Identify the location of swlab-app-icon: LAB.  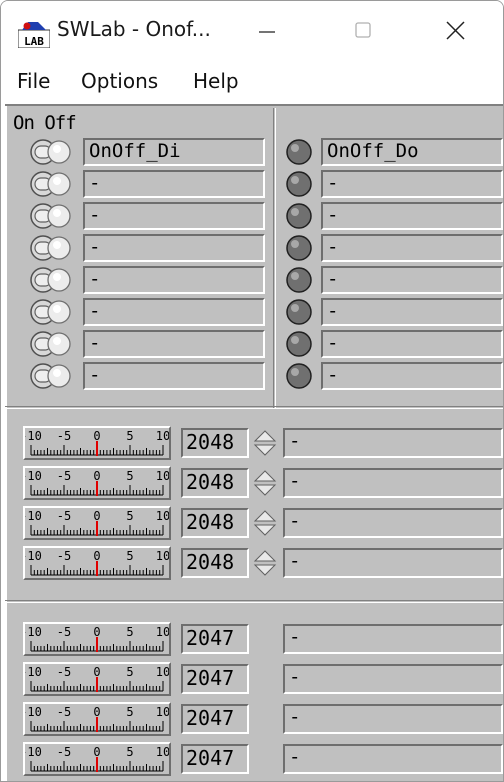
(34, 35).